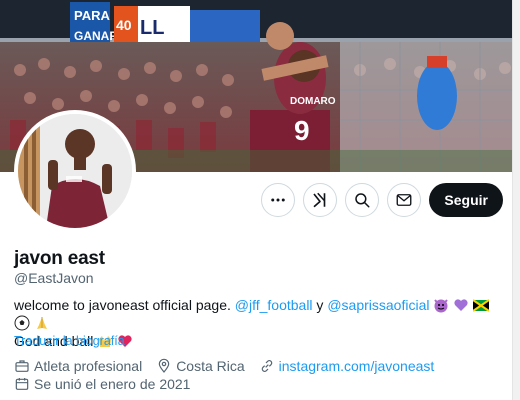 The image size is (520, 400). Describe the element at coordinates (210, 366) in the screenshot. I see `location-label: Costa Rica` at that location.